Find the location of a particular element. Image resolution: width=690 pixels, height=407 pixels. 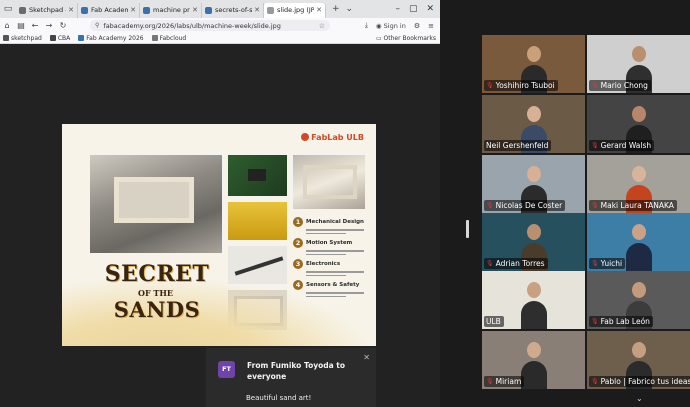

panel-resize-handle is located at coordinates (467, 229).